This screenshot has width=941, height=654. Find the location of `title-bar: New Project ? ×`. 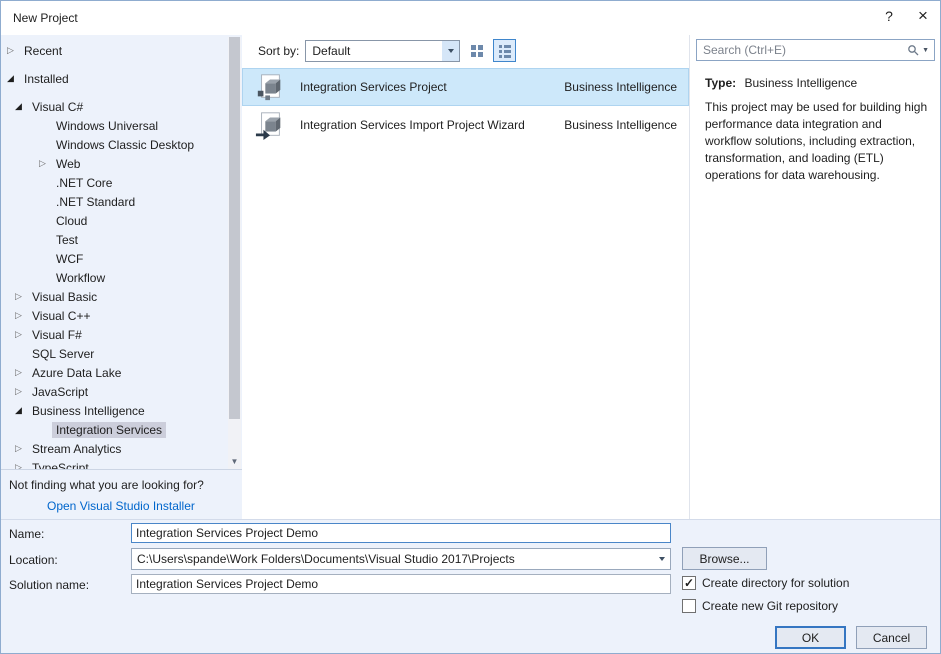

title-bar: New Project ? × is located at coordinates (470, 18).